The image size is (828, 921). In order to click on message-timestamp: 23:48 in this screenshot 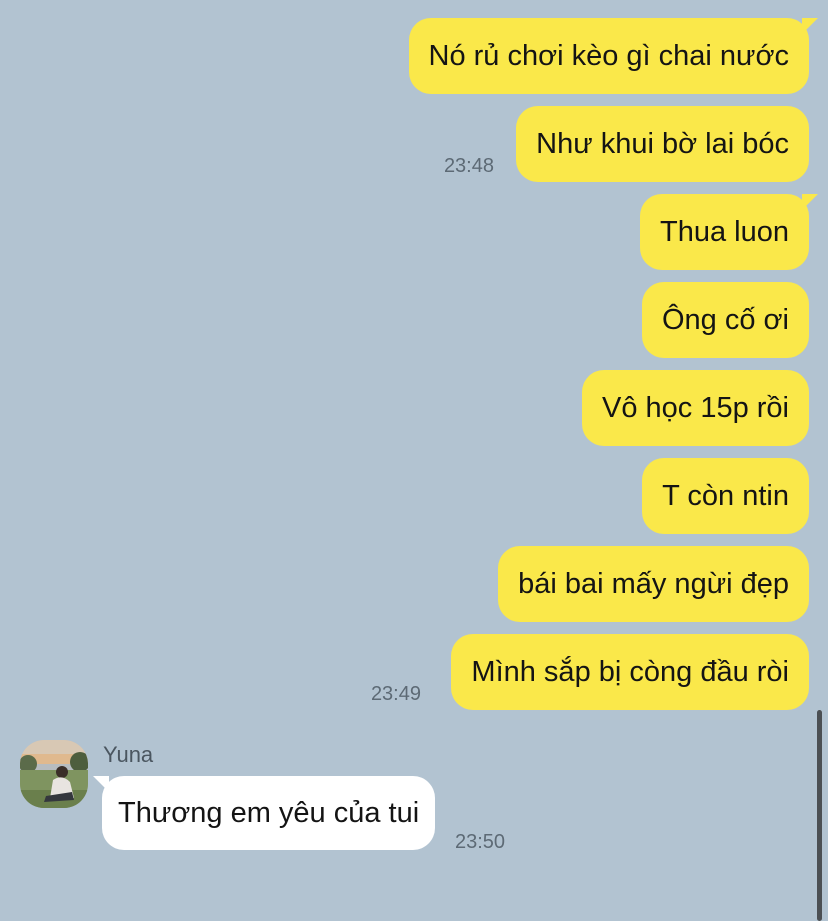, I will do `click(468, 166)`.